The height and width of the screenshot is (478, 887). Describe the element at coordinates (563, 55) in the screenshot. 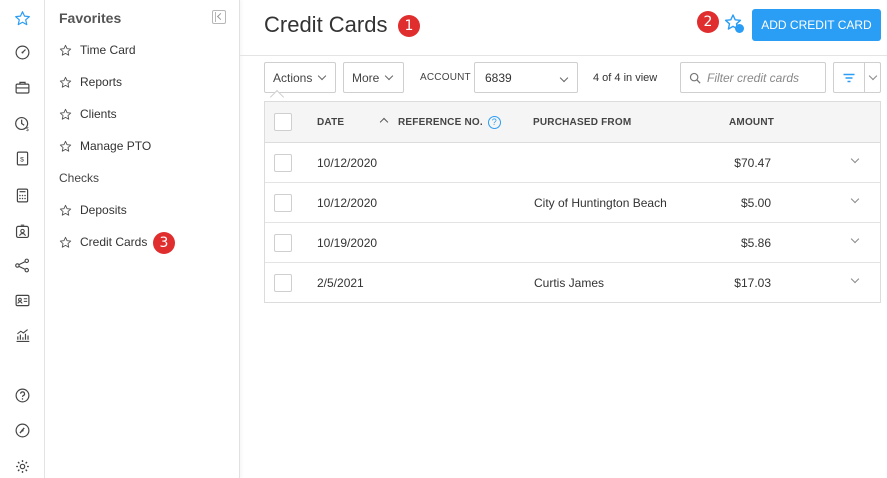

I see `header-divider` at that location.